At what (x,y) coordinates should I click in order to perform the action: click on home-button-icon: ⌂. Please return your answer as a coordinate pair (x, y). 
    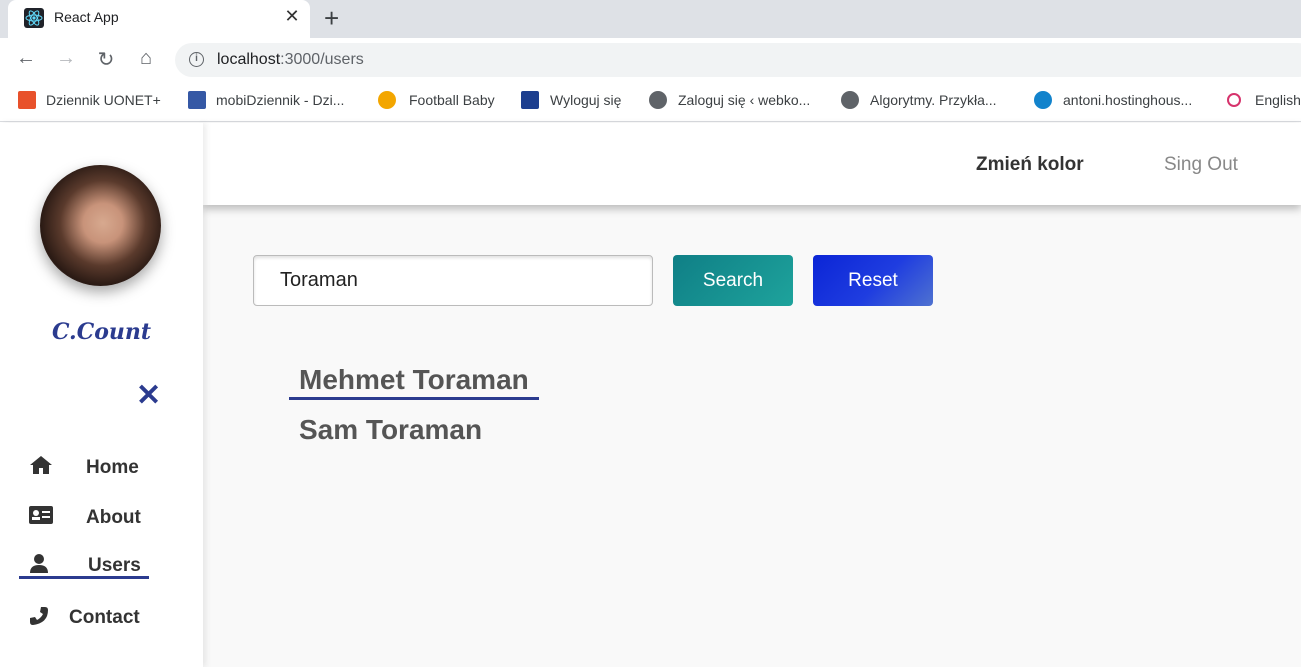
    Looking at the image, I should click on (146, 58).